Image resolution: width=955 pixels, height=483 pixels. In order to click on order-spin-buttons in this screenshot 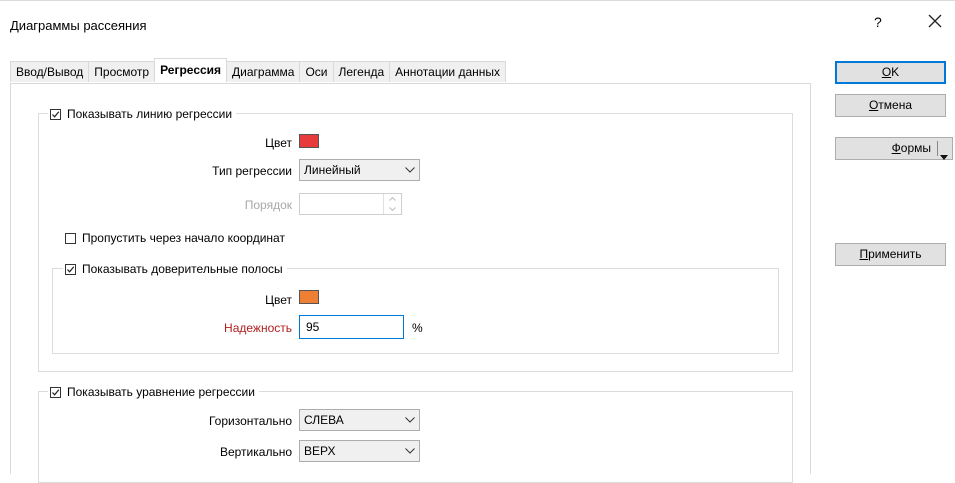, I will do `click(392, 204)`.